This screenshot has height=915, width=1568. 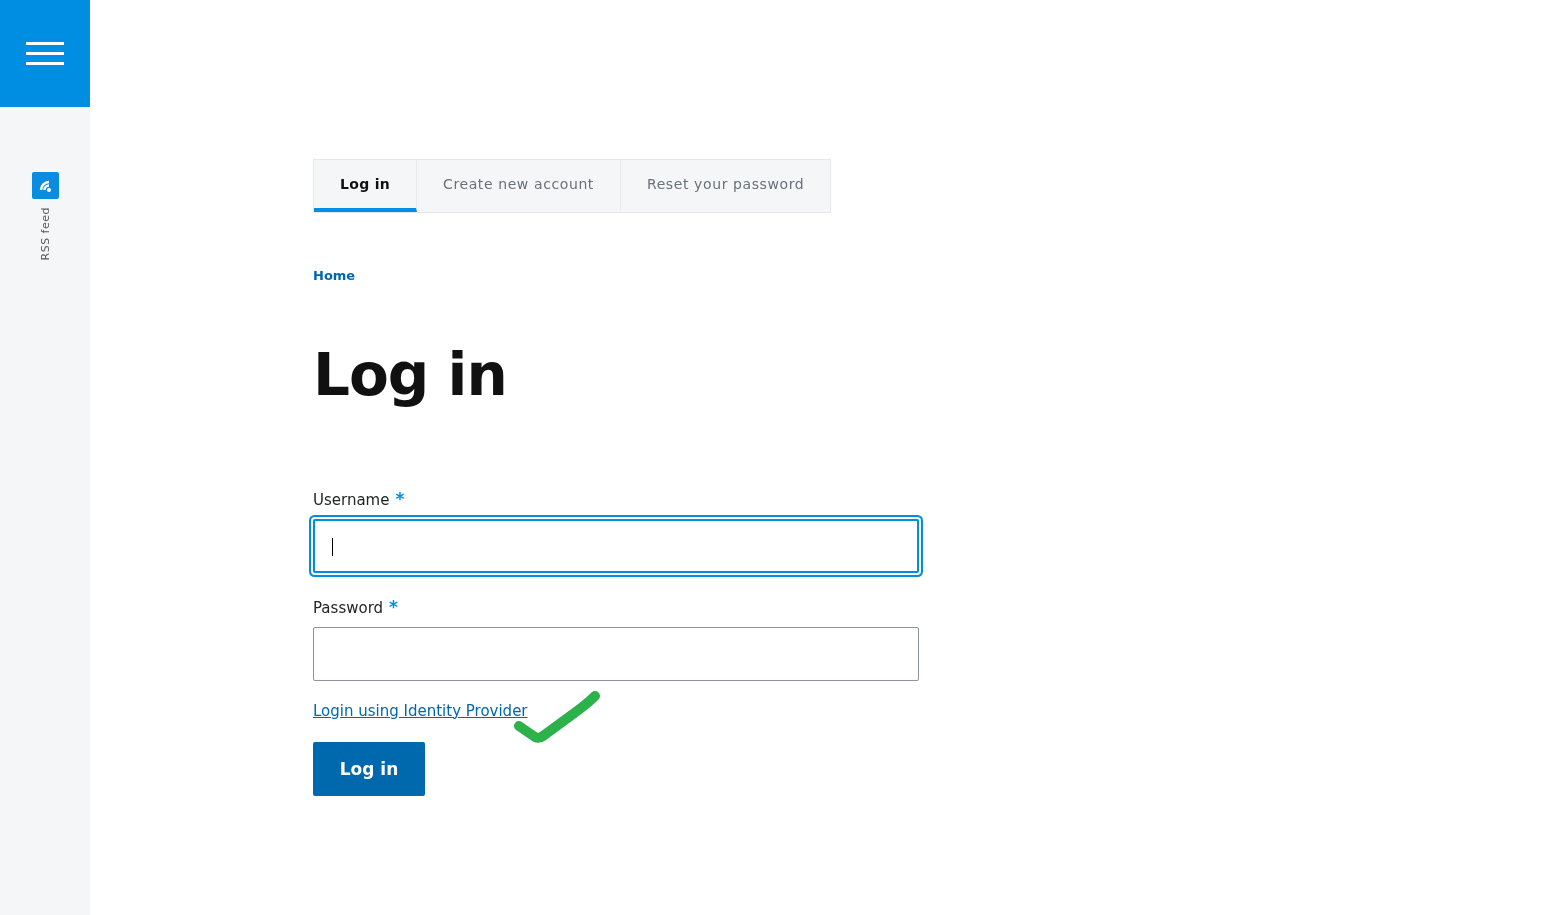 What do you see at coordinates (334, 275) in the screenshot?
I see `breadcrumb-link: Home` at bounding box center [334, 275].